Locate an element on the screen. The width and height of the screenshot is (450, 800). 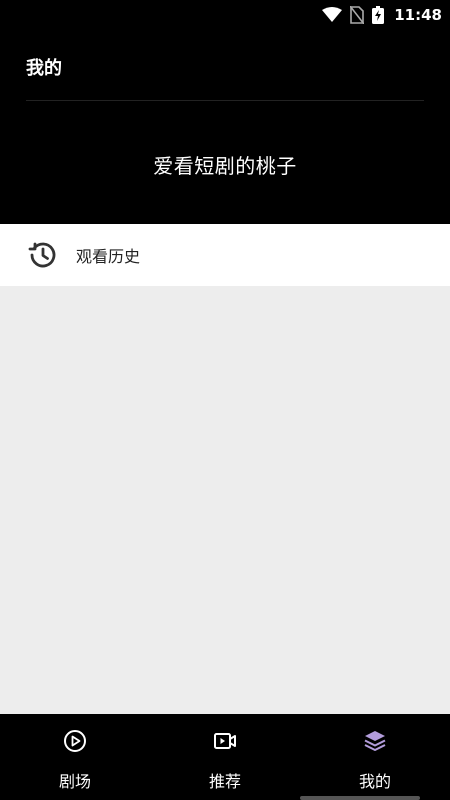
battery-charging-icon is located at coordinates (378, 15).